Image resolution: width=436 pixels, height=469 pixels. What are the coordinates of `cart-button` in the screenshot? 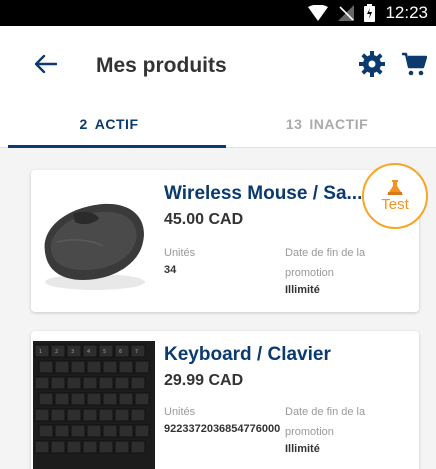 It's located at (414, 64).